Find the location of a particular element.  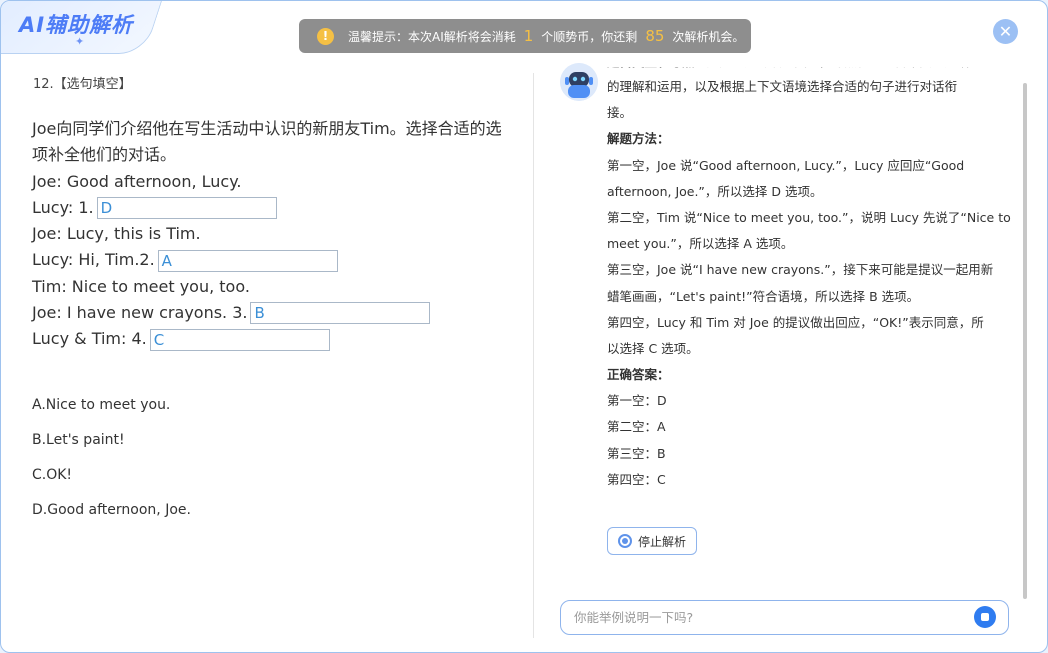

toast-middle: 个顺势币，你还剩 is located at coordinates (589, 36).